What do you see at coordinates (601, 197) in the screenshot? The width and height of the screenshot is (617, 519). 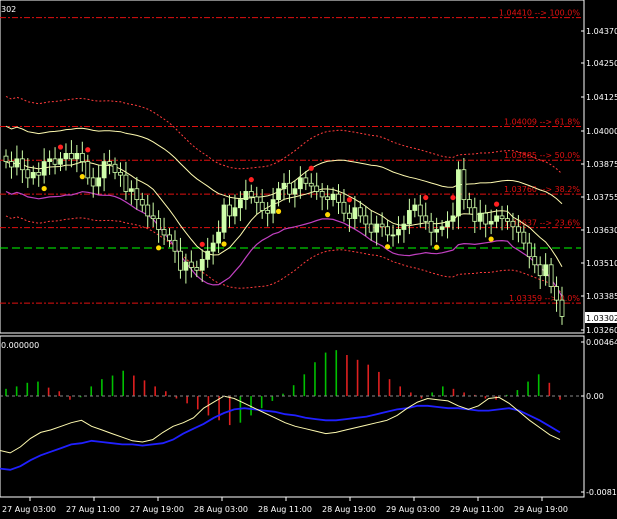 I see `price-axis-label: 1.03755` at bounding box center [601, 197].